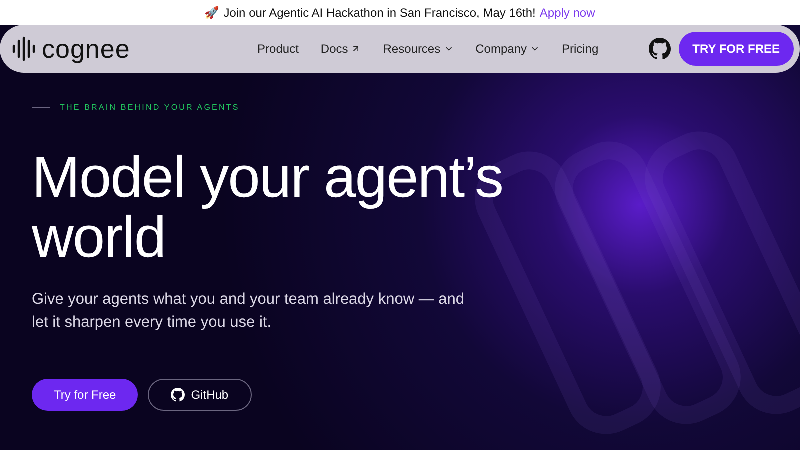  What do you see at coordinates (508, 49) in the screenshot?
I see `nav-link: Company` at bounding box center [508, 49].